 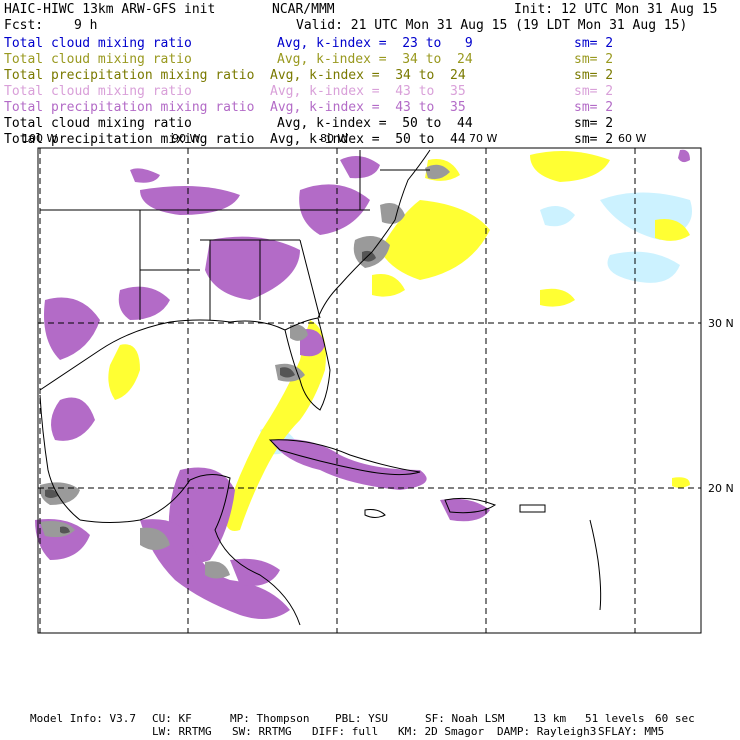 I want to click on footer-model-info: 13 km, so click(x=550, y=718).